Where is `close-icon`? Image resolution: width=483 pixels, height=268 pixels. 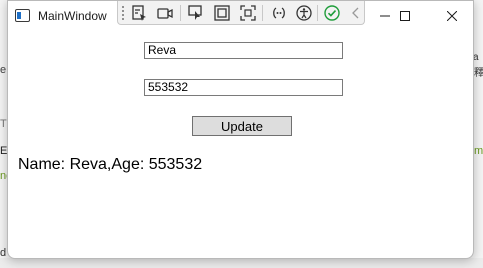 close-icon is located at coordinates (452, 16).